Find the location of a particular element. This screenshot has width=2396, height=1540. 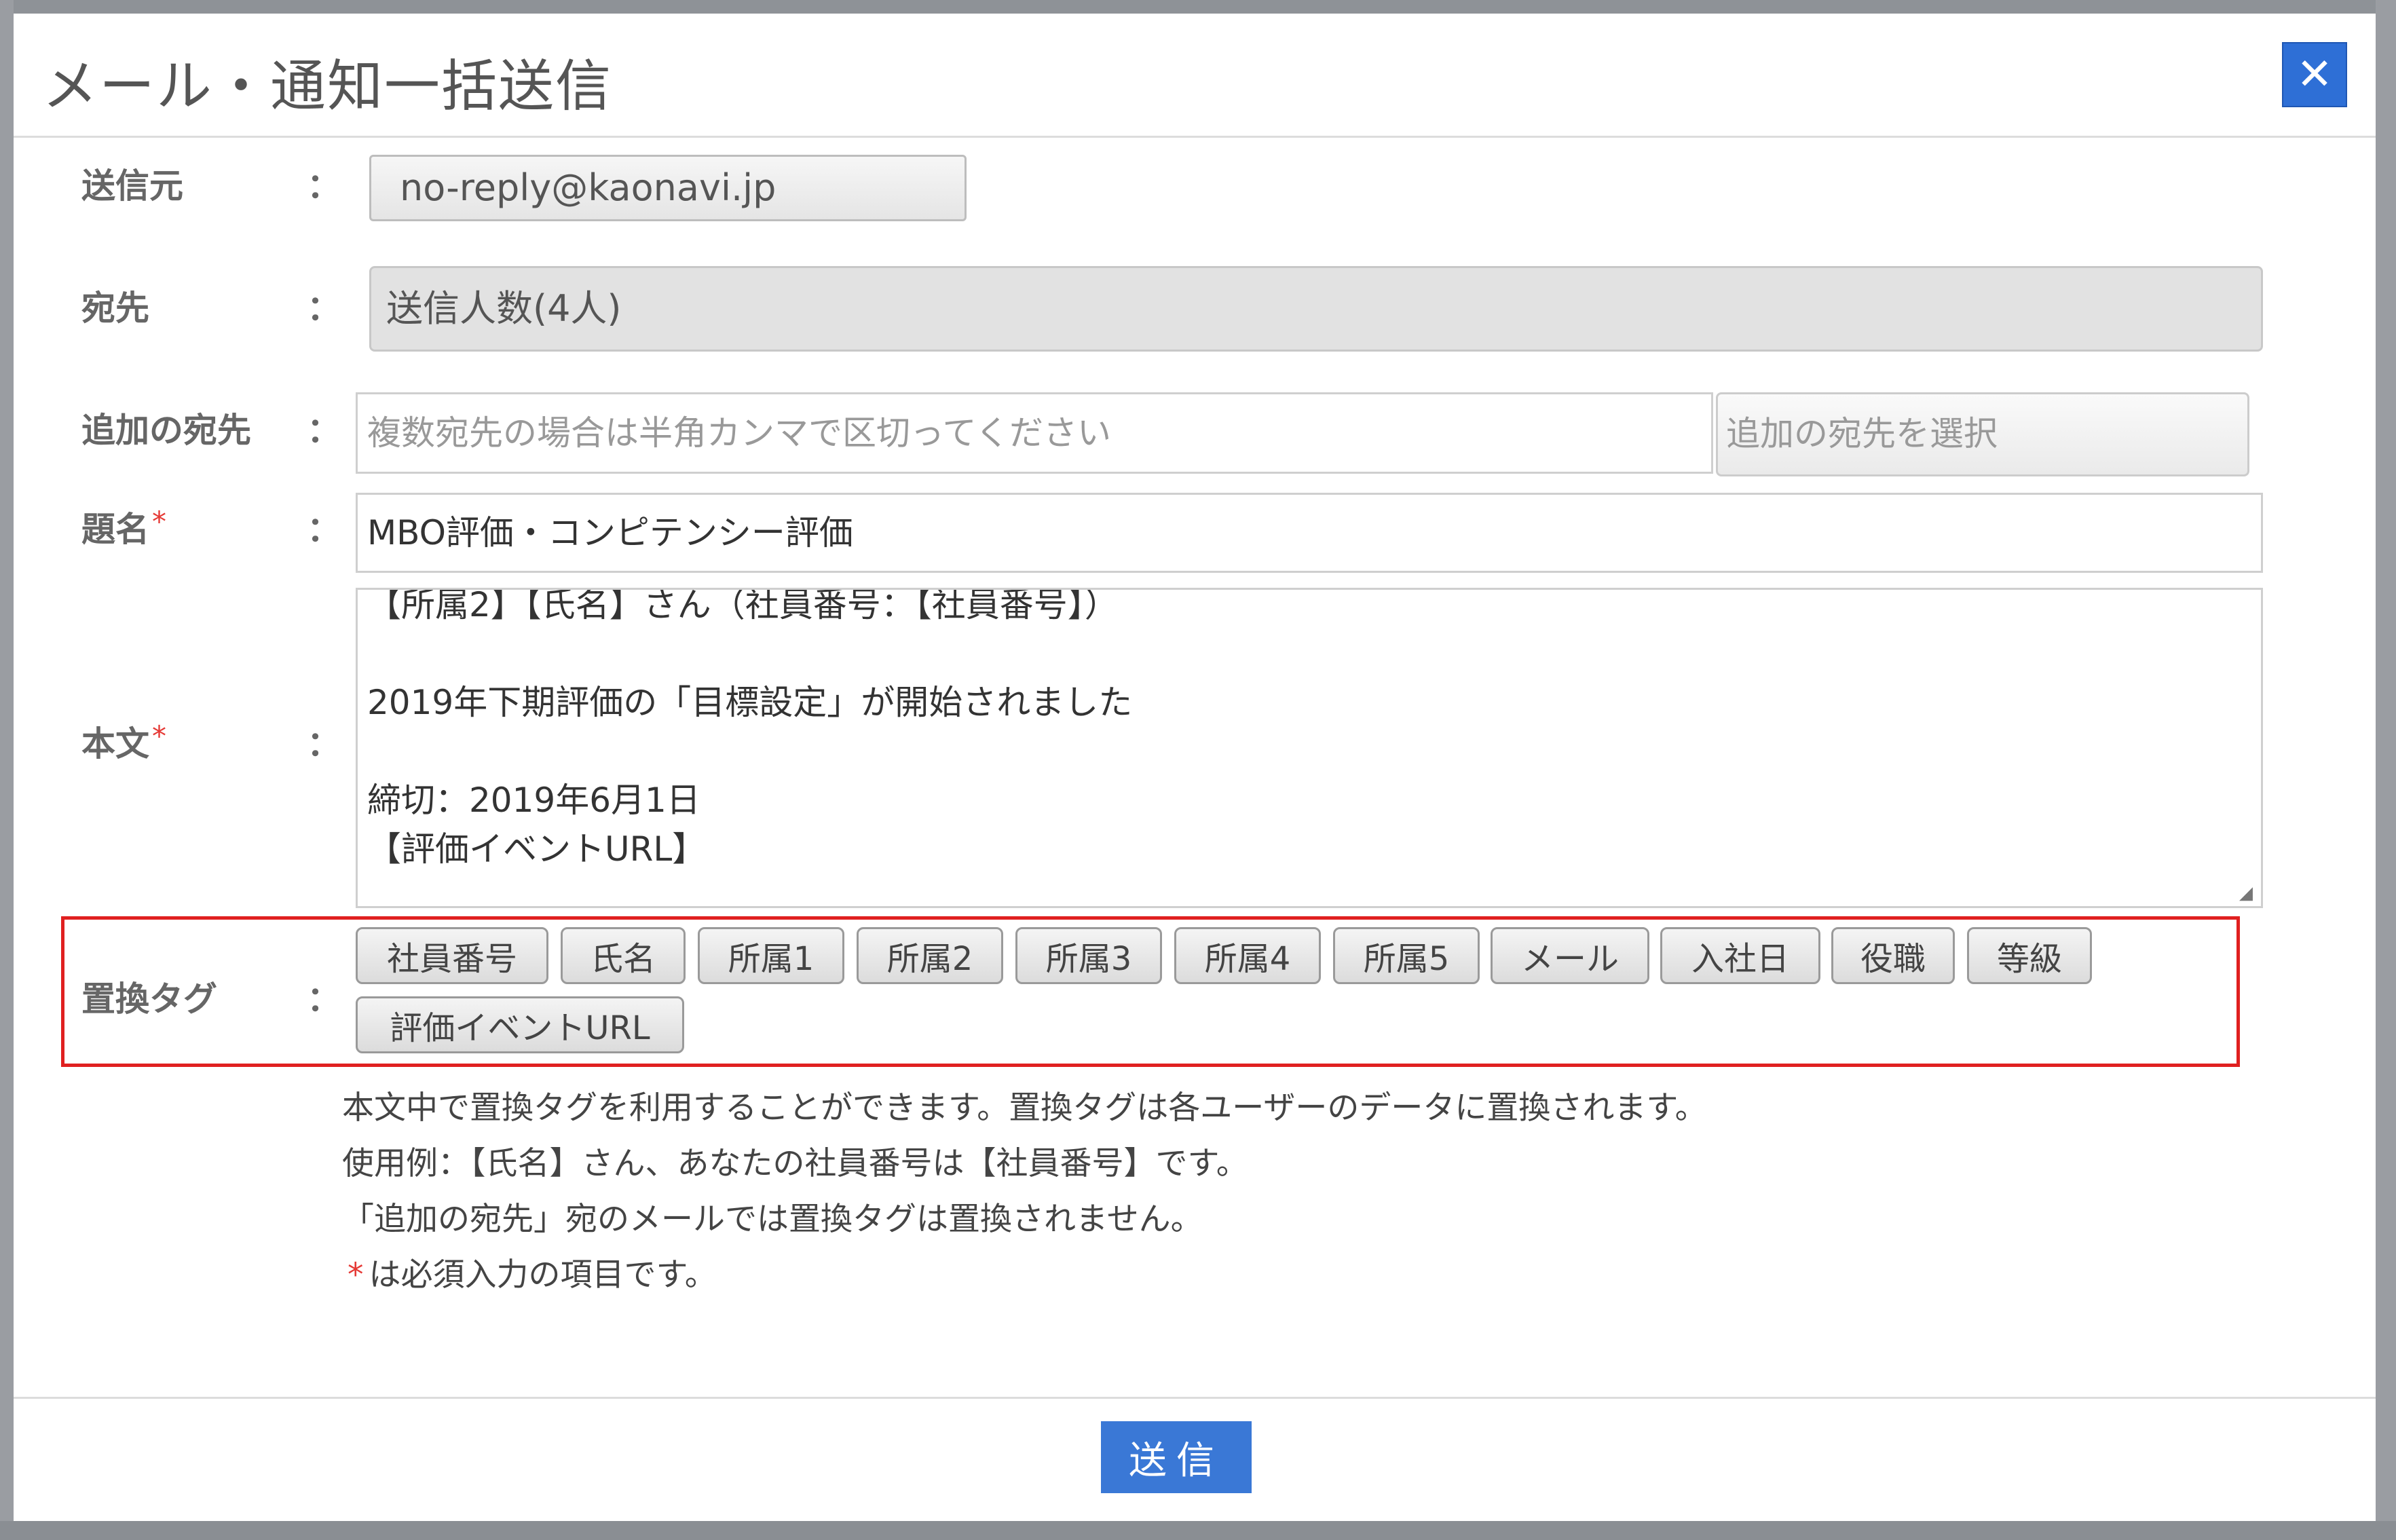

help-note-required: * は必須入力の項目です。 is located at coordinates (1024, 1275).